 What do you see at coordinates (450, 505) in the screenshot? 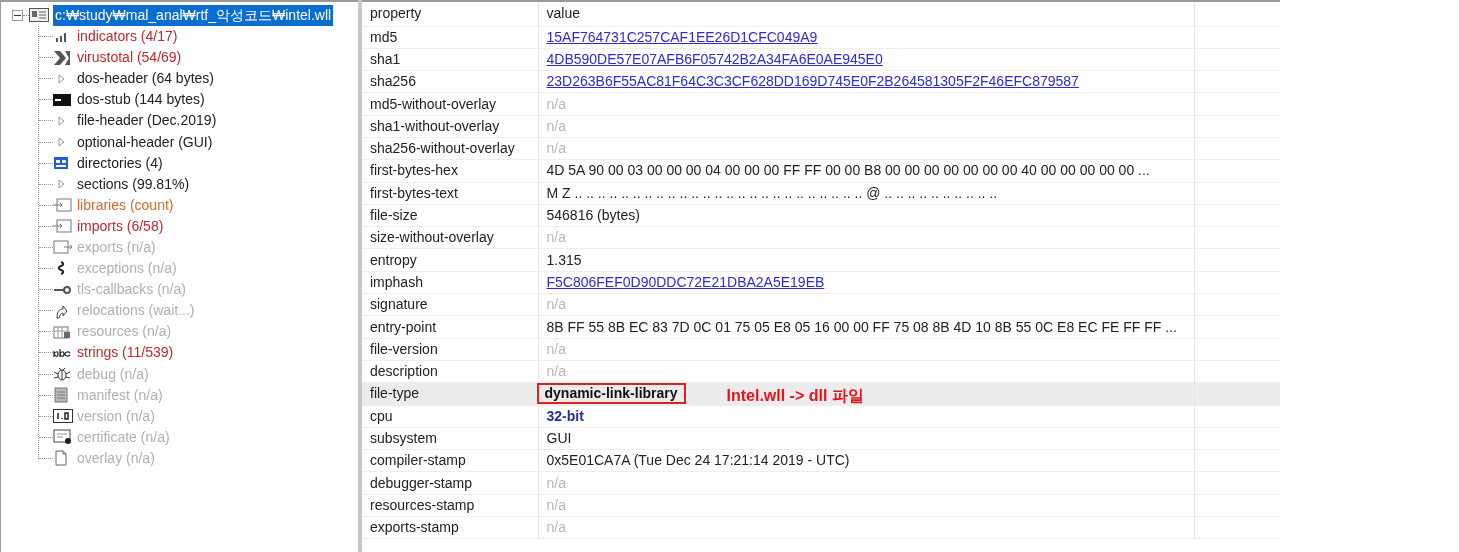
I see `property-cell: resources-stamp` at bounding box center [450, 505].